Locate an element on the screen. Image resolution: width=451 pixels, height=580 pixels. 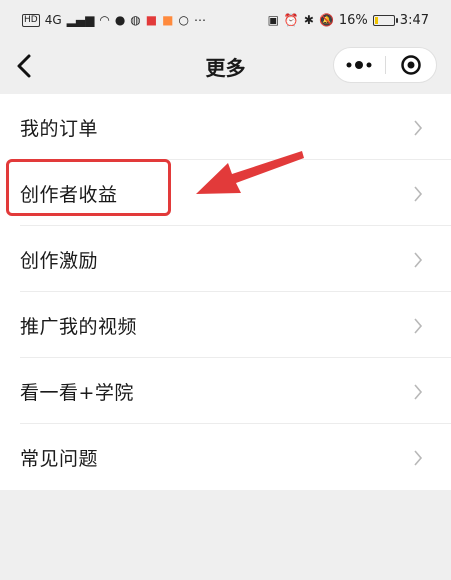
alarm-icon: ⏰ is located at coordinates (291, 20).